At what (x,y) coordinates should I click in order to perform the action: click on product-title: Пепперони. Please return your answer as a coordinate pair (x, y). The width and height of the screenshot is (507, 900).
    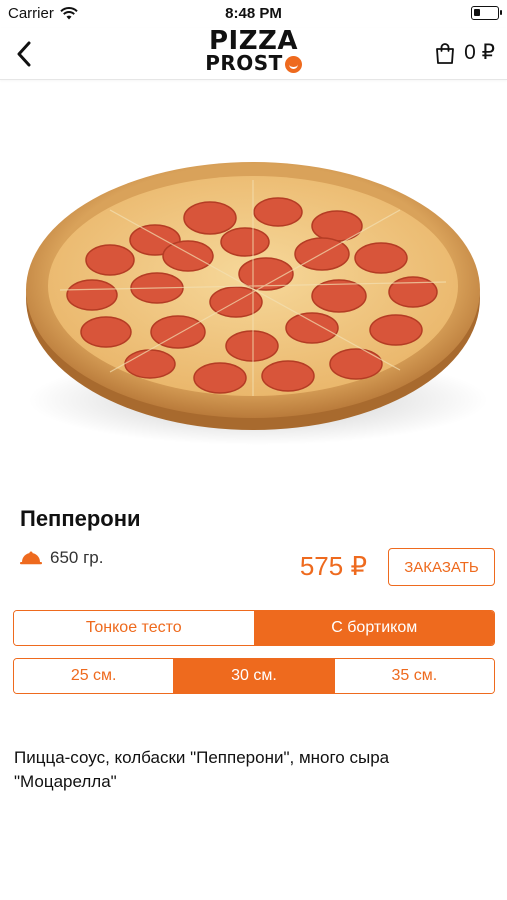
    Looking at the image, I should click on (80, 518).